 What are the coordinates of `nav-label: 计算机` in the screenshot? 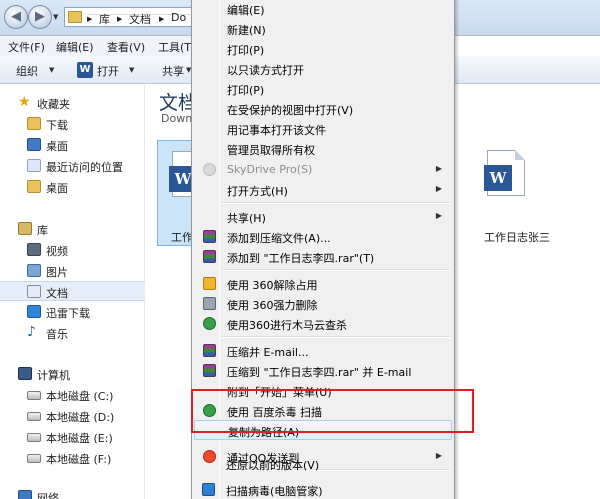 It's located at (53, 375).